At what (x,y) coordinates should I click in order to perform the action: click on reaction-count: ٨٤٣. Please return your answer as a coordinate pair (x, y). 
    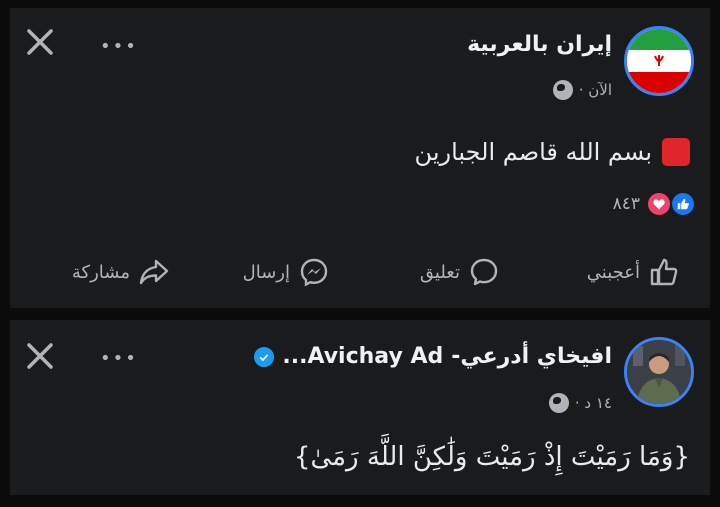
    Looking at the image, I should click on (626, 204).